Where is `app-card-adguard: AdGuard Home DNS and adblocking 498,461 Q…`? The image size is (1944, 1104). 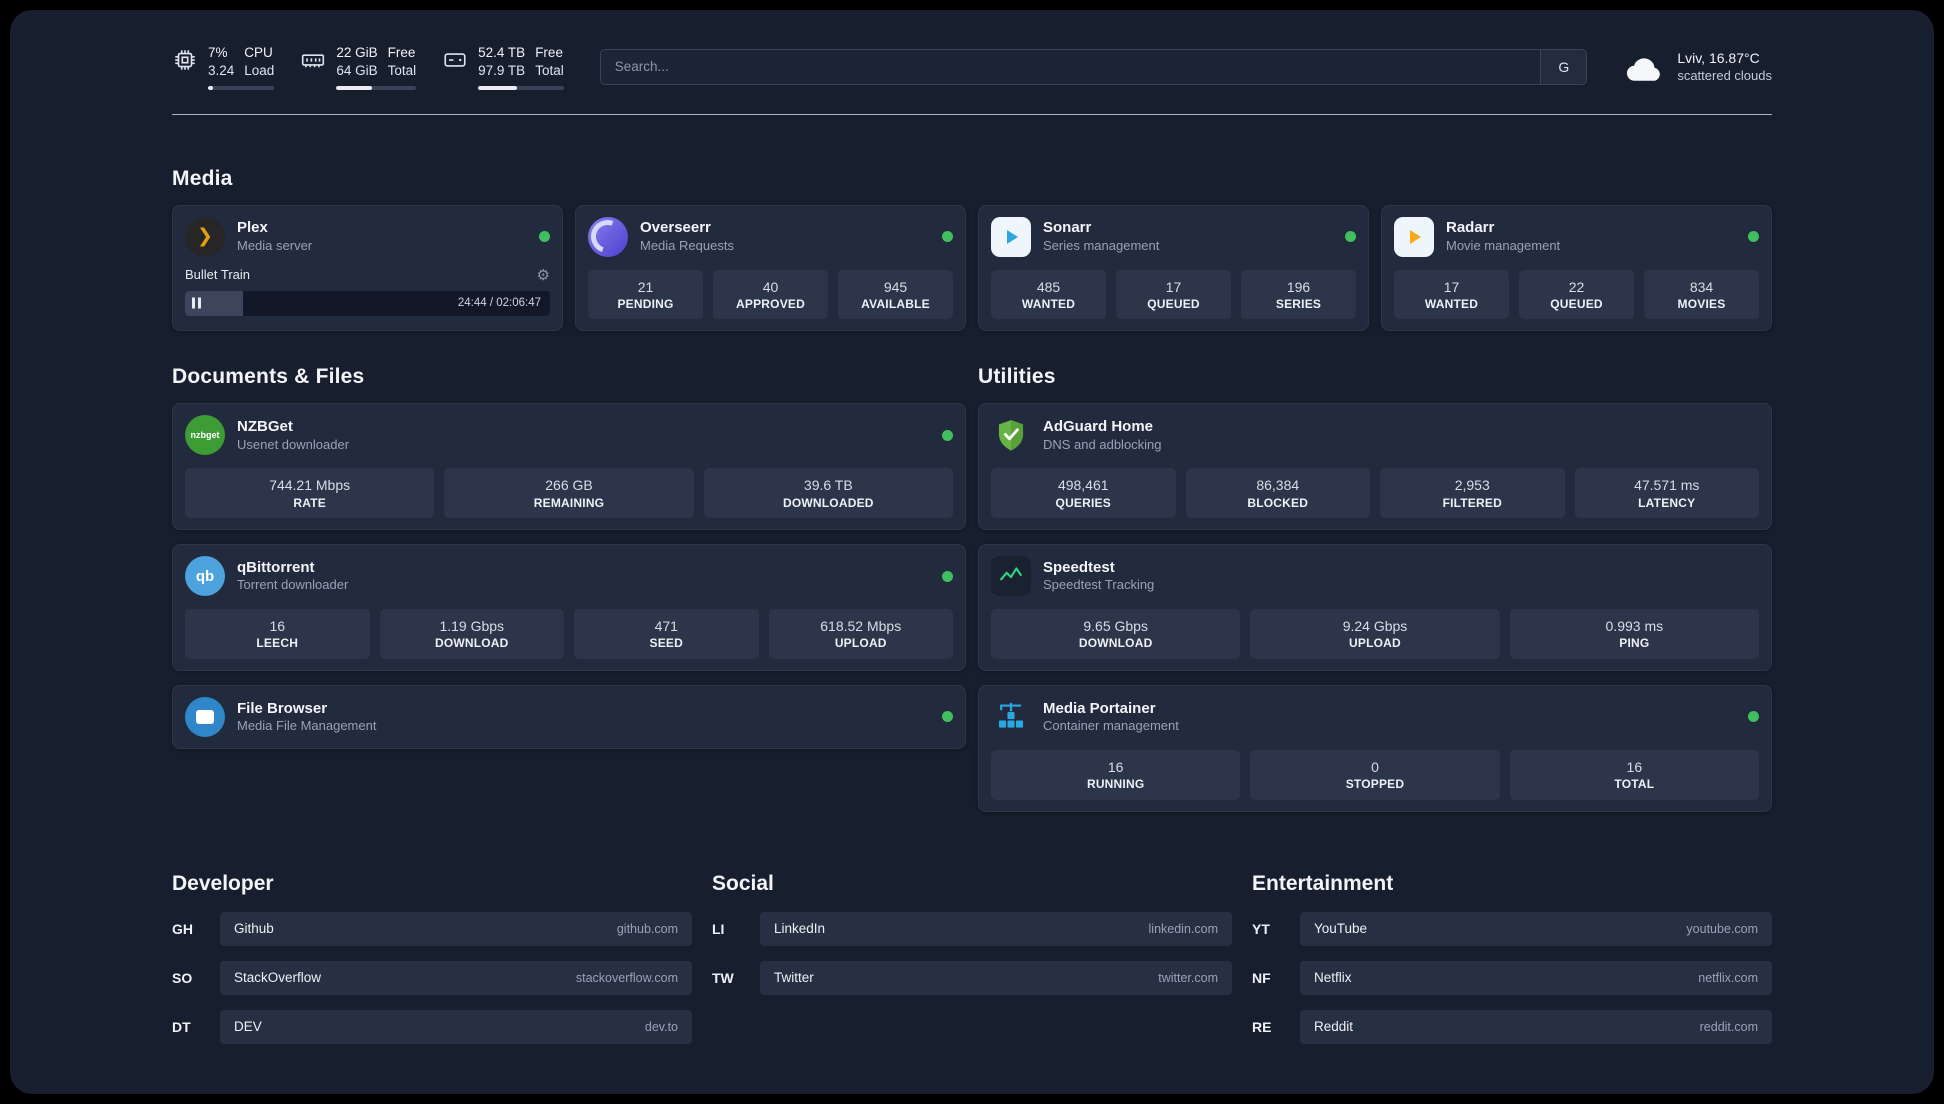 app-card-adguard: AdGuard Home DNS and adblocking 498,461 Q… is located at coordinates (1375, 467).